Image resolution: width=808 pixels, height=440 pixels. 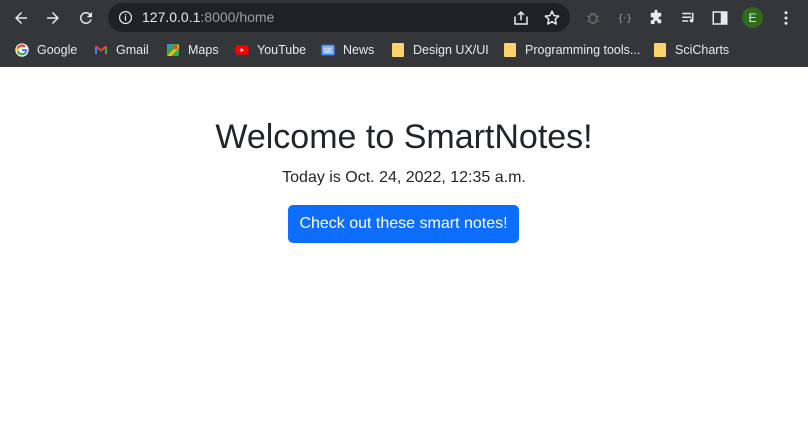 What do you see at coordinates (22, 50) in the screenshot?
I see `google-icon` at bounding box center [22, 50].